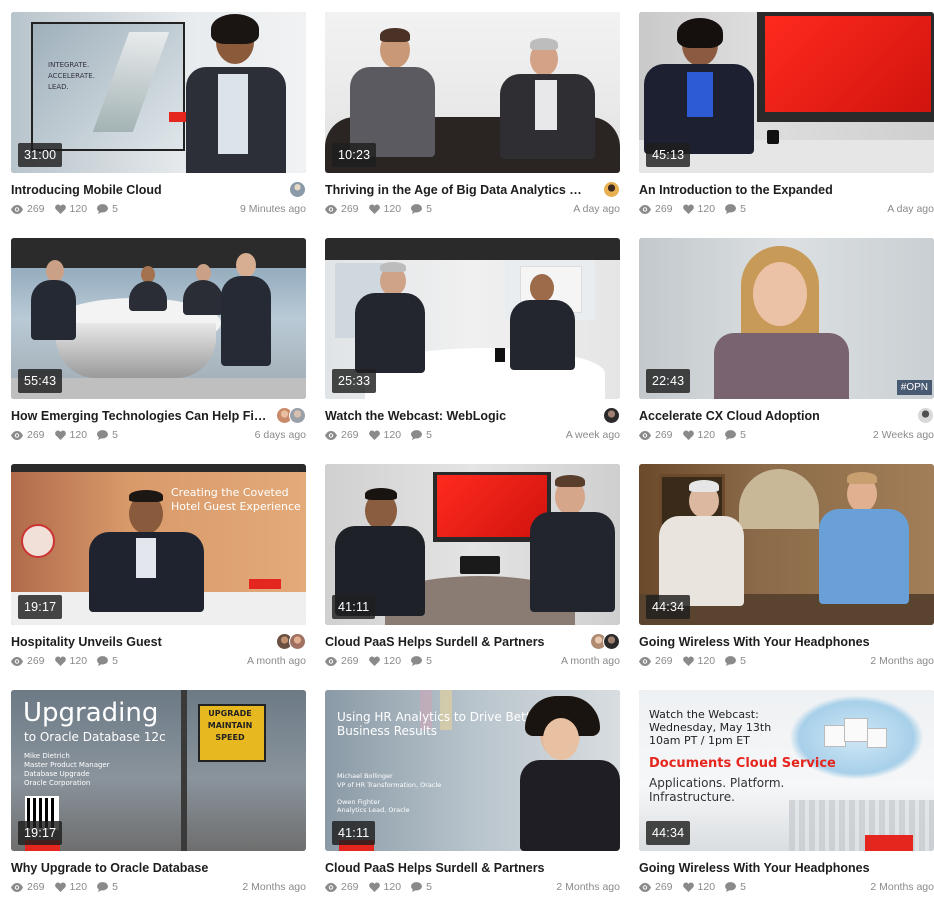  I want to click on published-time: A week ago, so click(592, 435).